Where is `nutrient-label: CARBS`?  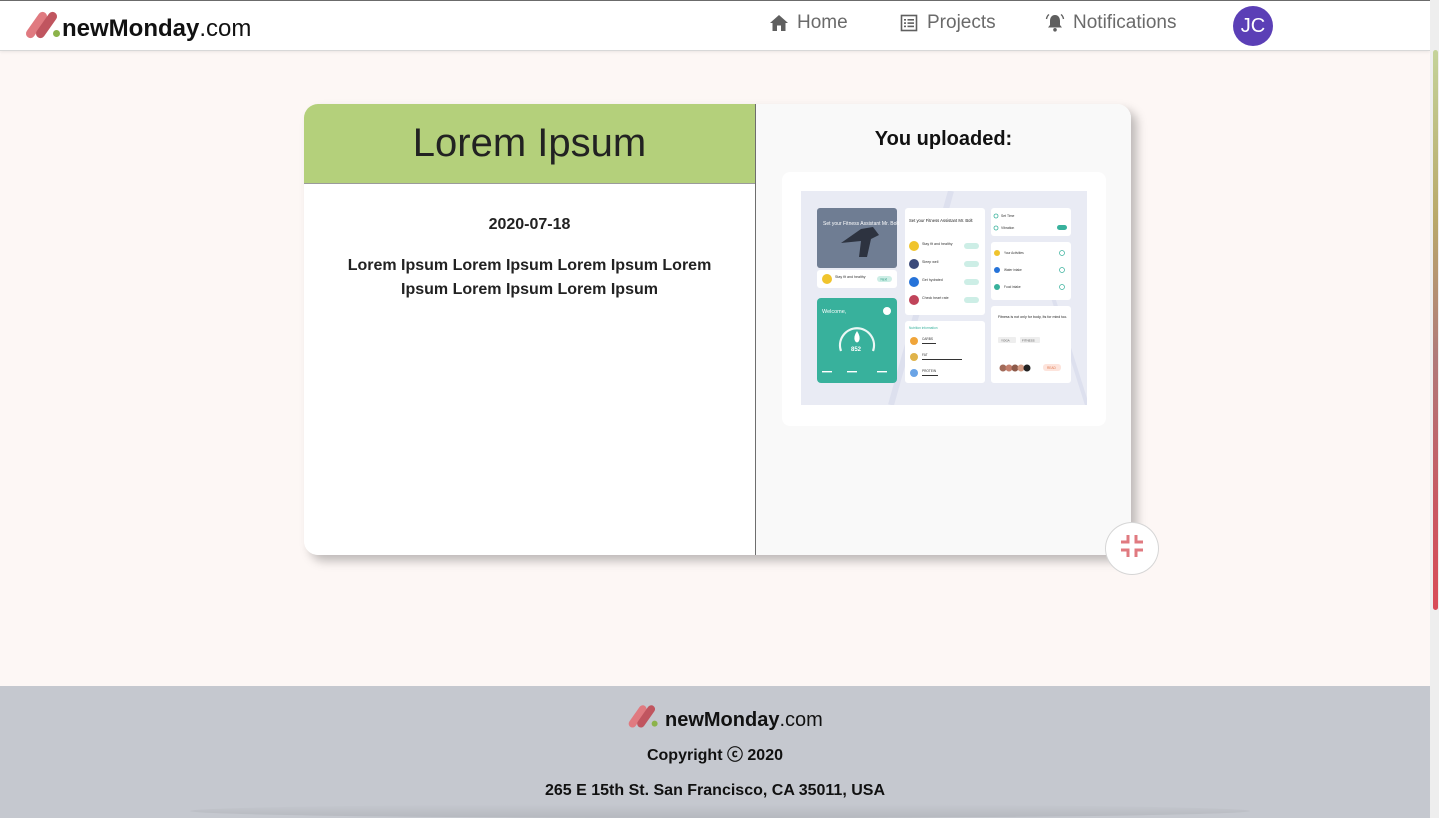
nutrient-label: CARBS is located at coordinates (927, 339).